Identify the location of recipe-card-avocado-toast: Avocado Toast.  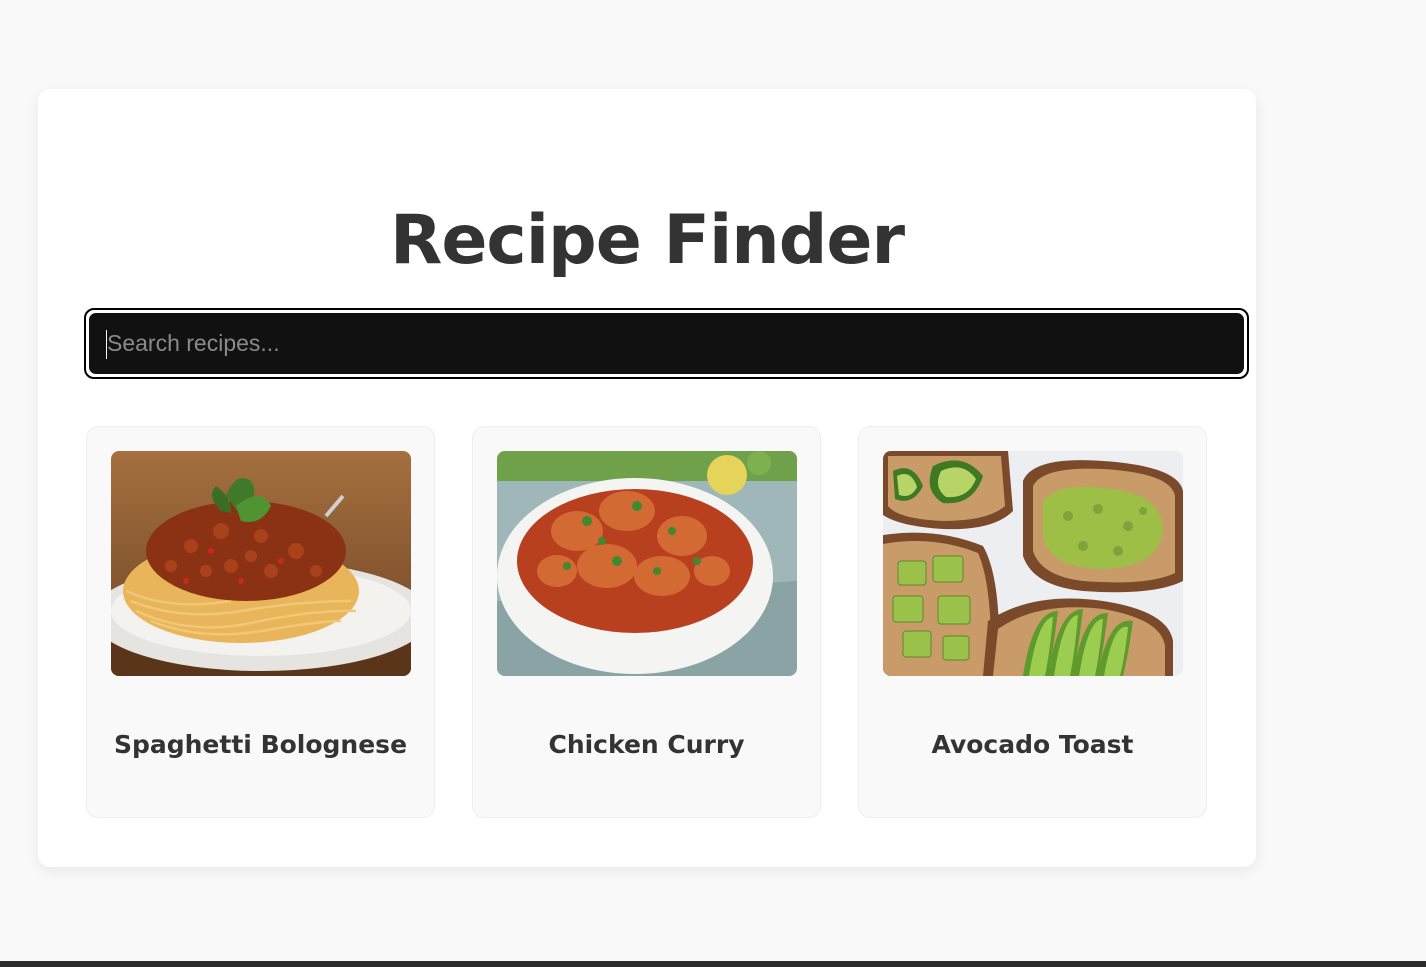
(1032, 622).